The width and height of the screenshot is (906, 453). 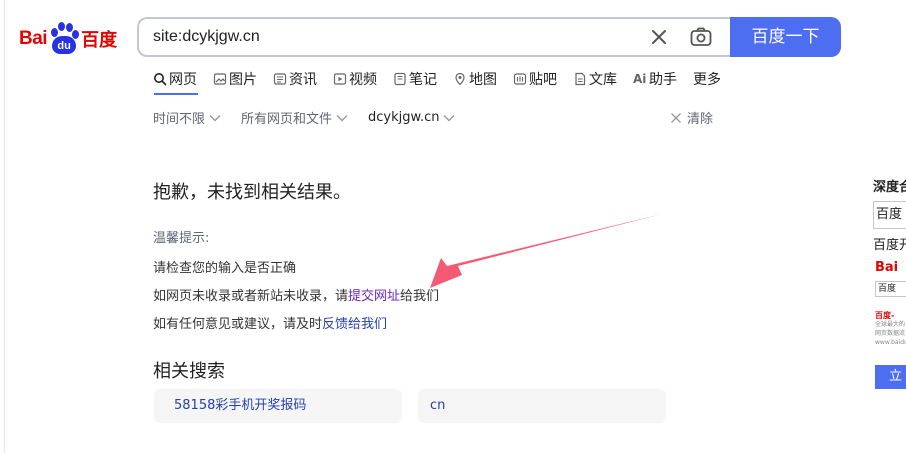 I want to click on preview-url: www.baidu, so click(x=890, y=342).